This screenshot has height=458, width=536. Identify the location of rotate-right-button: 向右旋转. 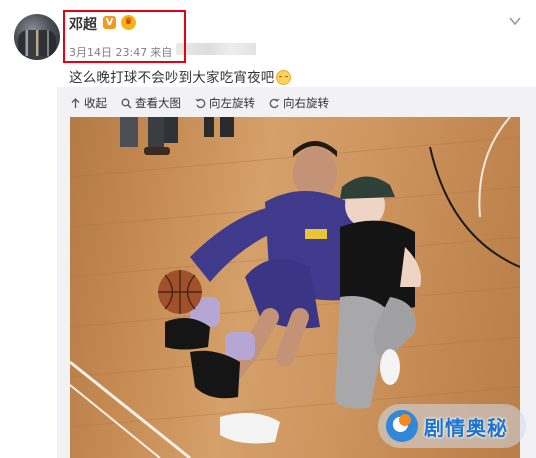
(299, 103).